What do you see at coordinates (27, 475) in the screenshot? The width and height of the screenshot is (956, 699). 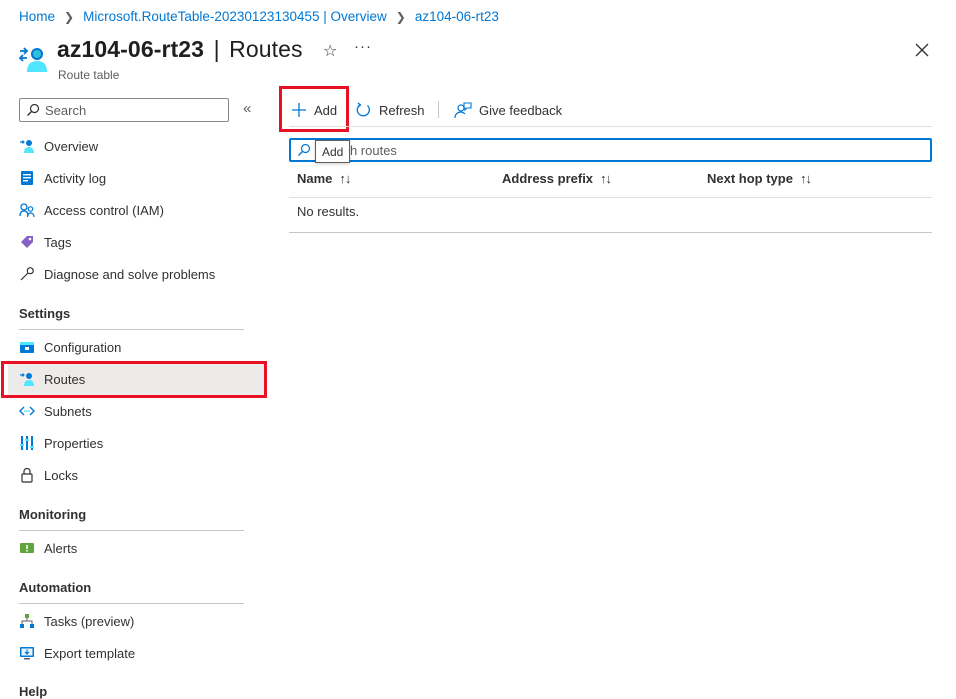 I see `lock-icon` at bounding box center [27, 475].